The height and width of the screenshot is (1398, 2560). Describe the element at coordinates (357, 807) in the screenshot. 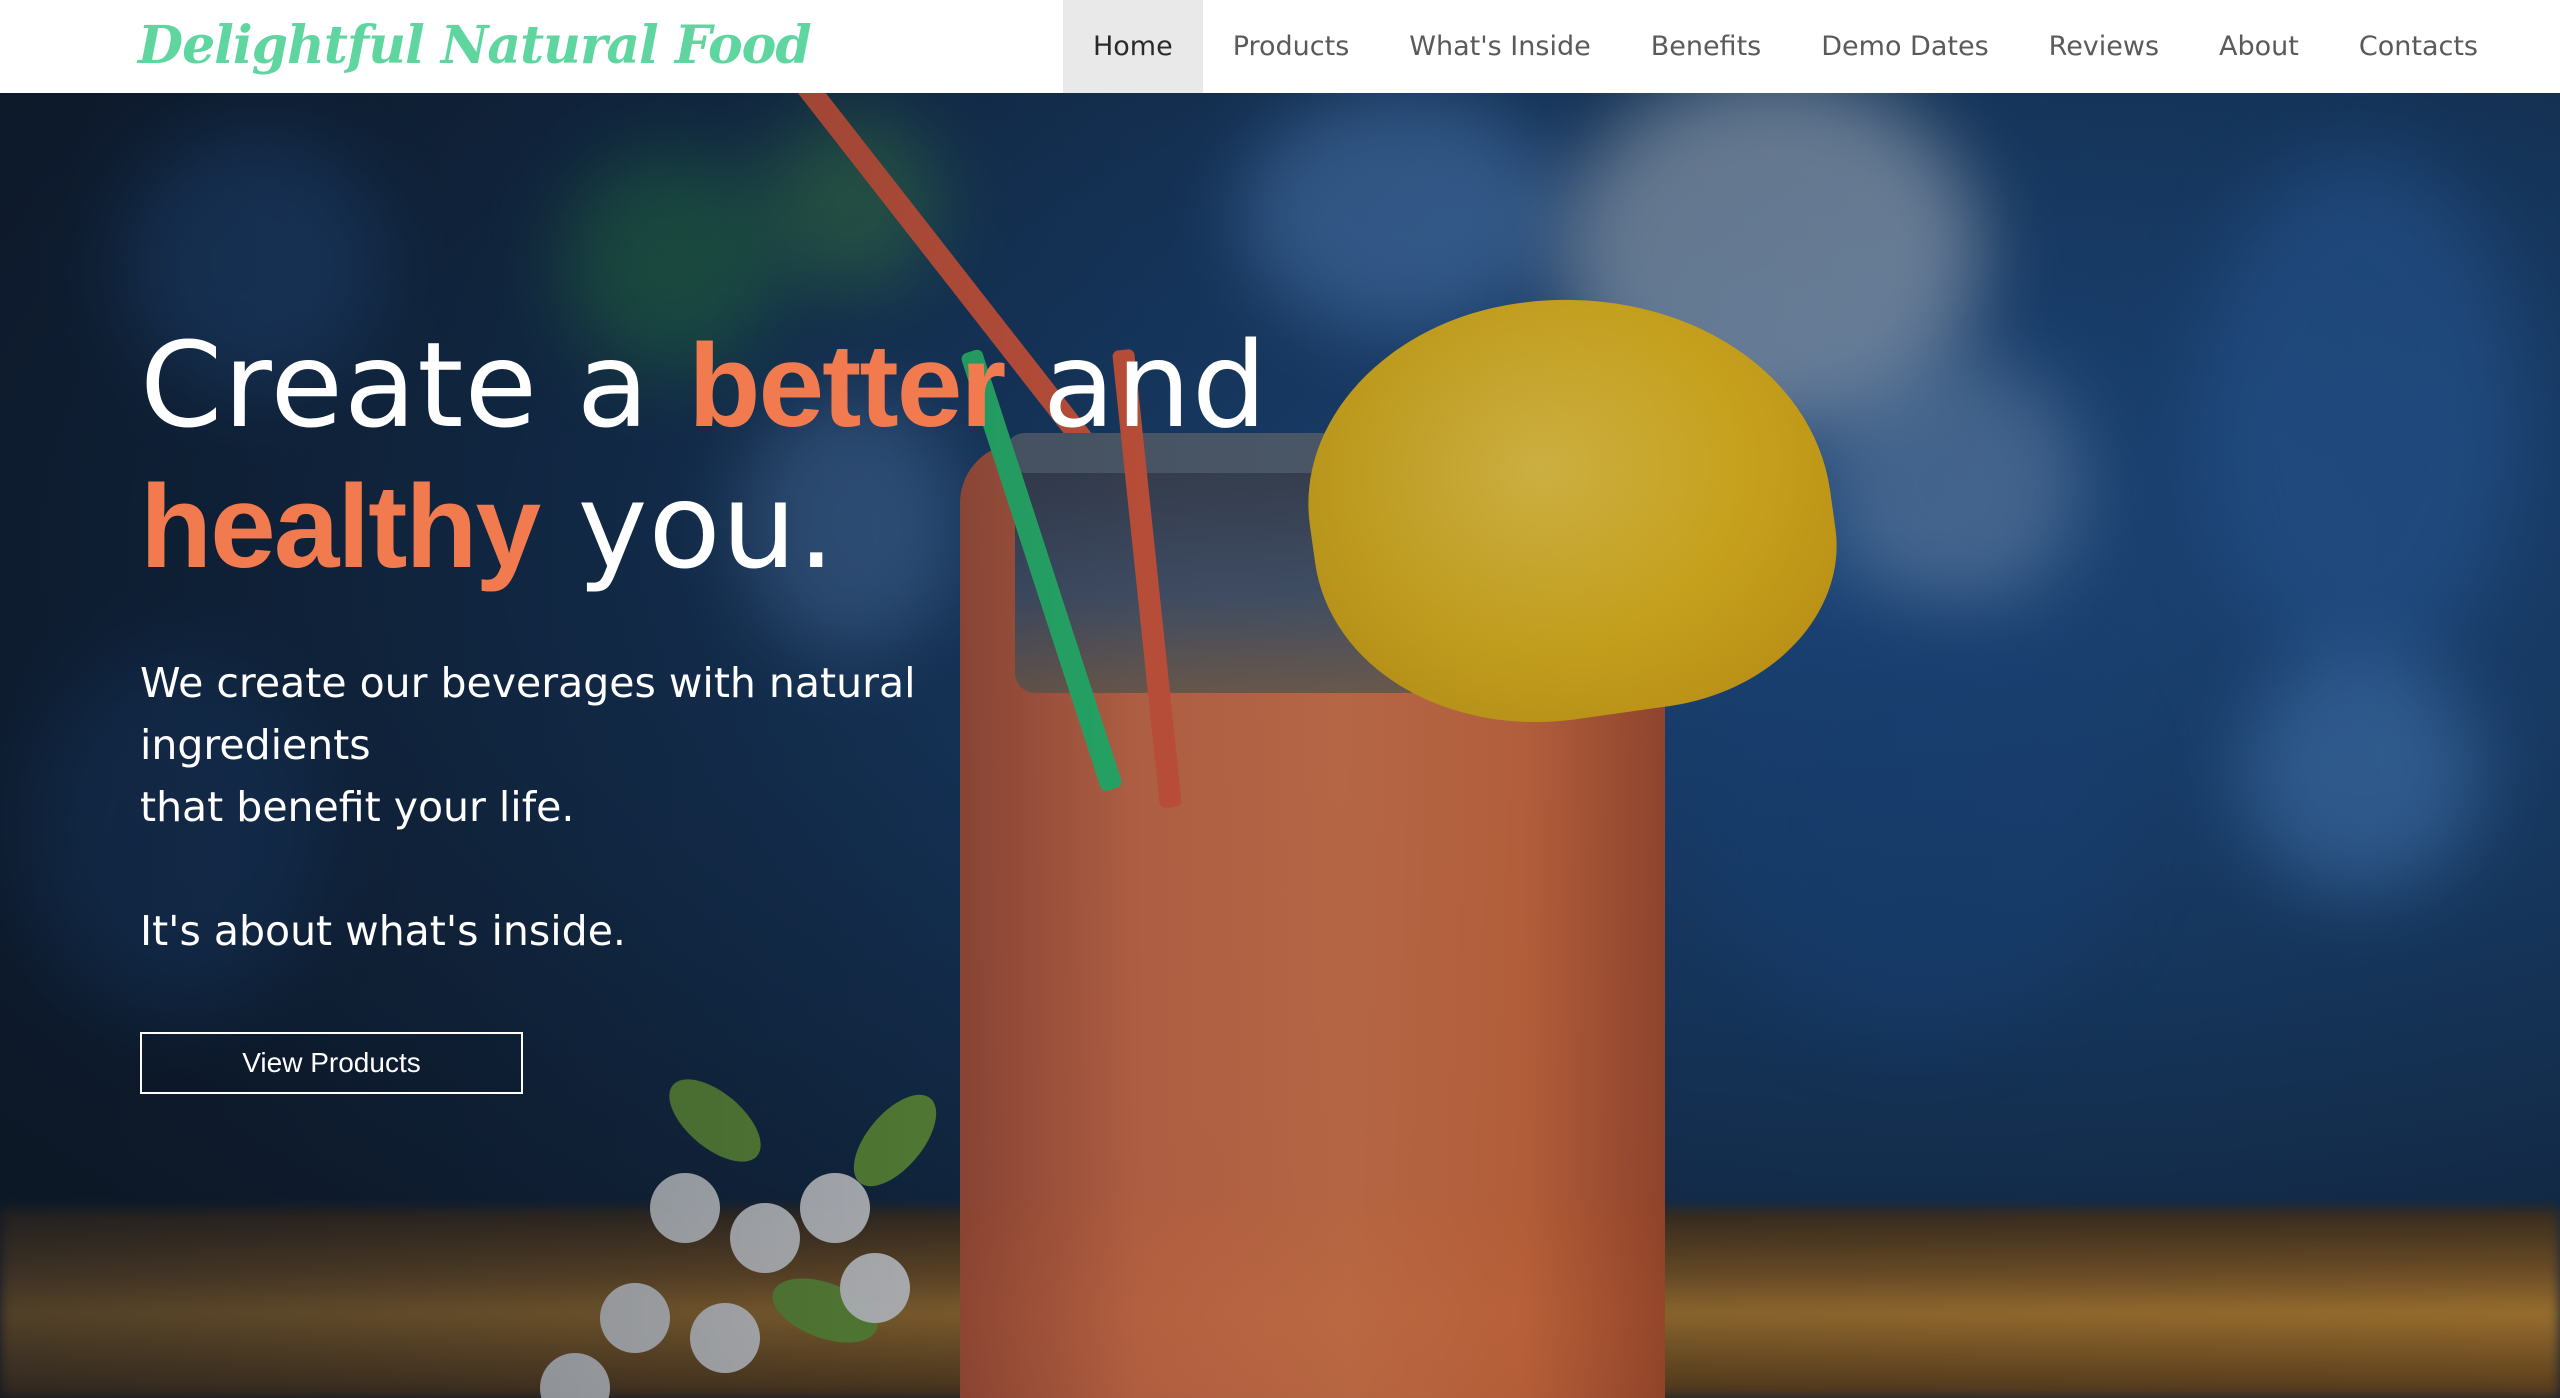

I see `hero-subtext-line-2: that benefit your life.` at that location.